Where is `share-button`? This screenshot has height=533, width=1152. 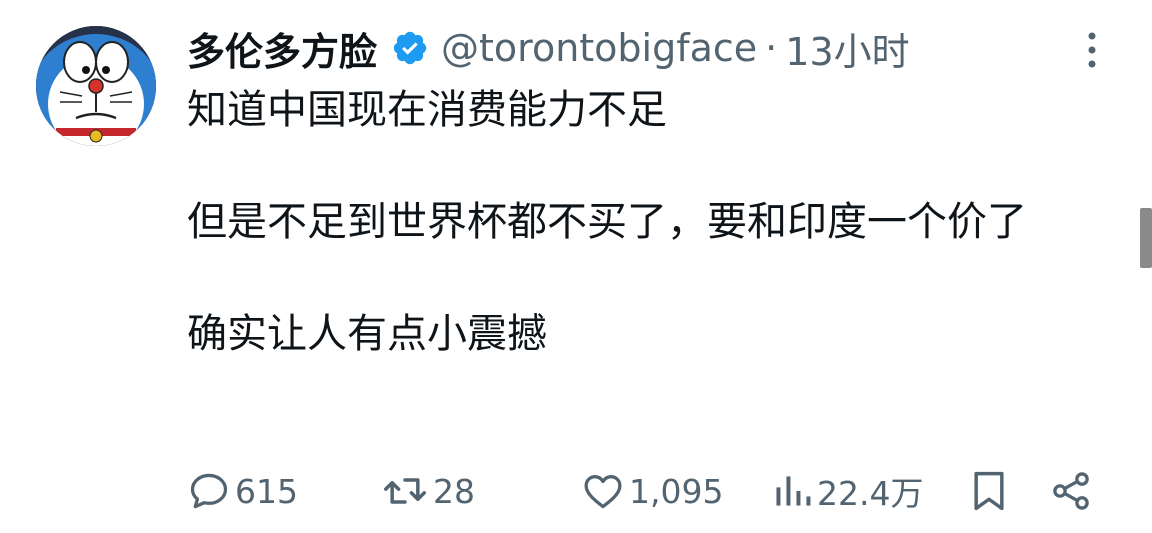
share-button is located at coordinates (1071, 491).